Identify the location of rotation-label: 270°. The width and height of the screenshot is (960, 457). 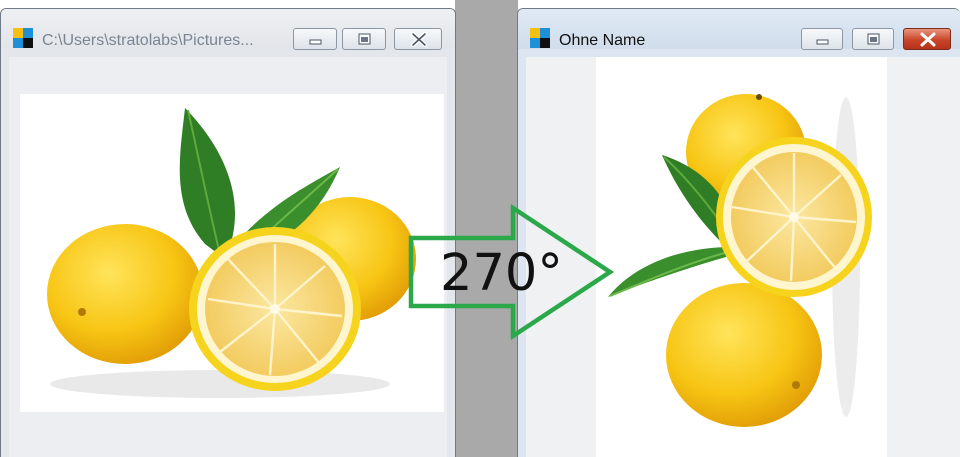
(501, 273).